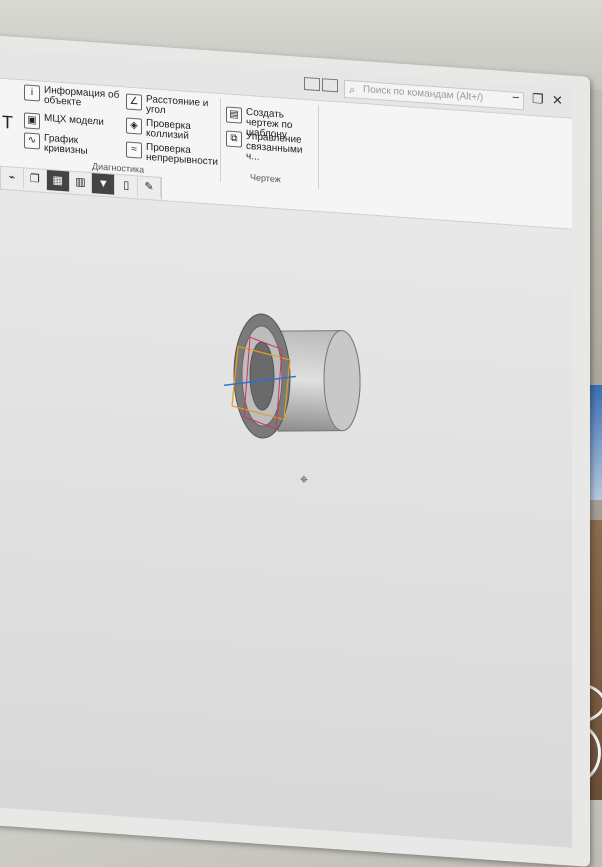 This screenshot has height=867, width=602. Describe the element at coordinates (134, 150) in the screenshot. I see `continuity-check-icon: ≈` at that location.